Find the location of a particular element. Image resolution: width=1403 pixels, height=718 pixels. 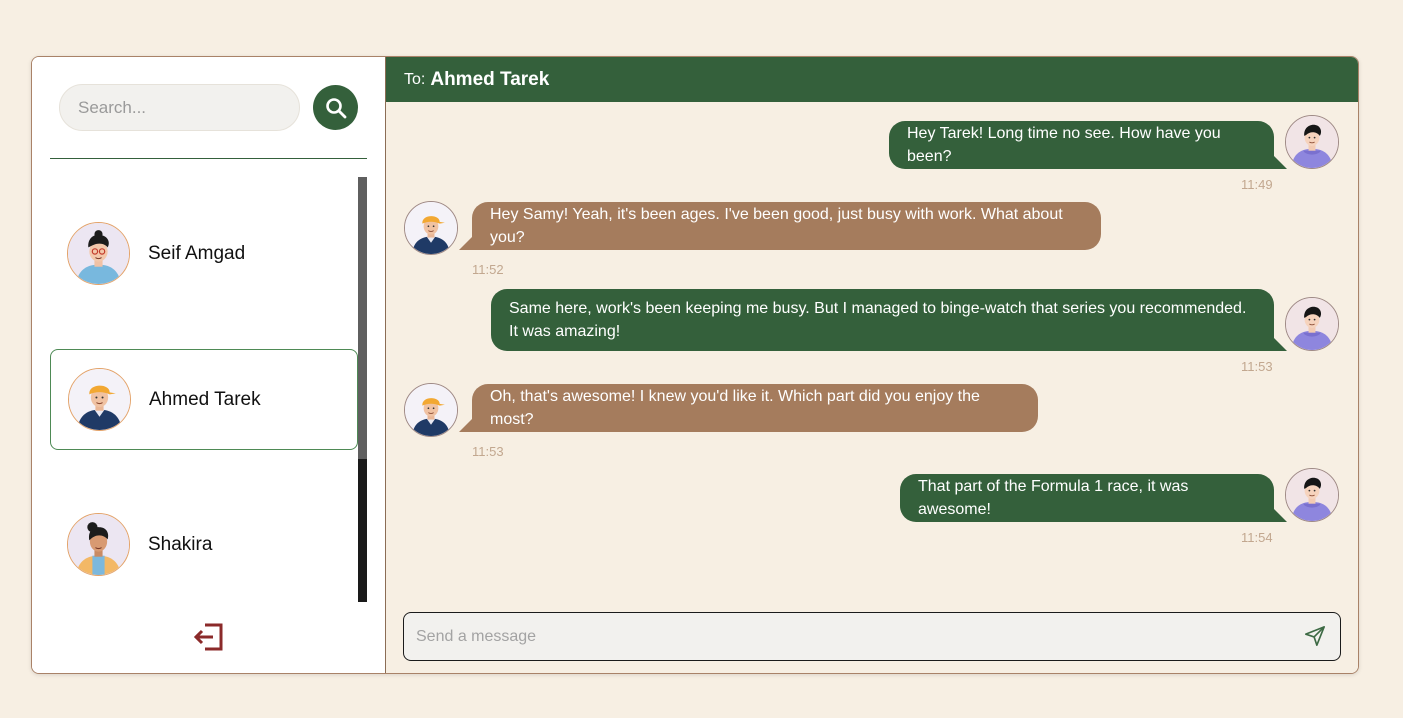

contact-name: Shakira is located at coordinates (180, 544).